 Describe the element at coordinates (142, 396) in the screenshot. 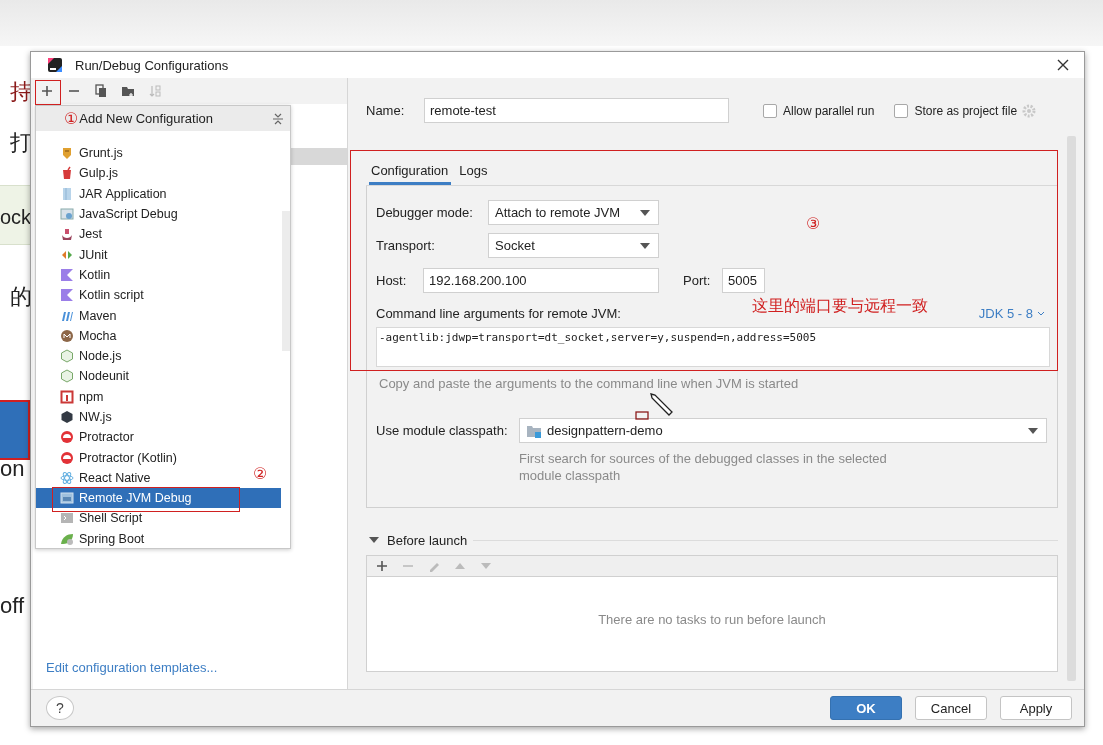

I see `menu-item: npm` at that location.